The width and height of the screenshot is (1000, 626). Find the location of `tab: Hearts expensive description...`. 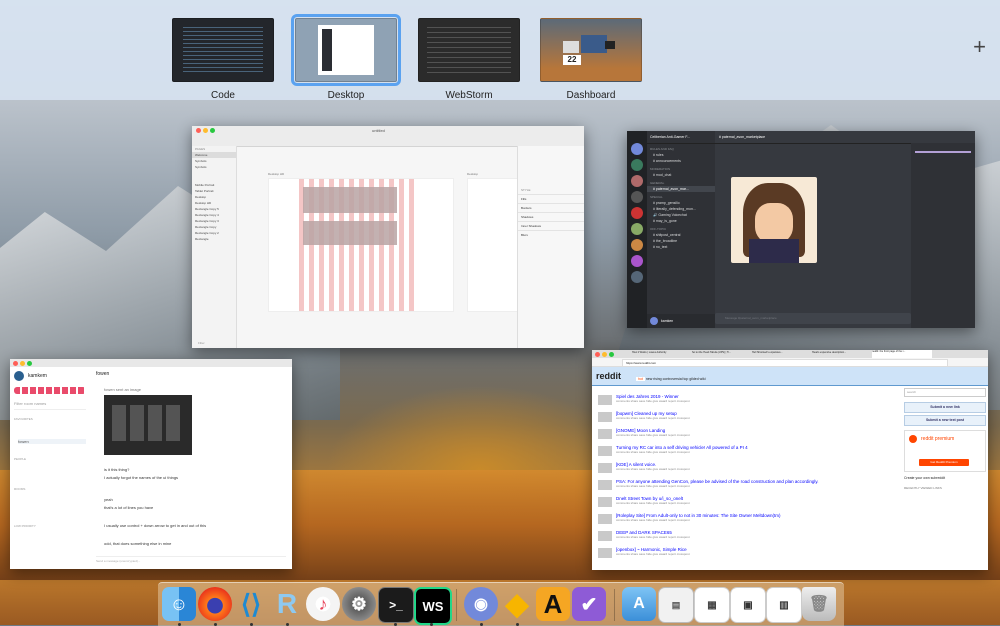

tab: Hearts expensive description... is located at coordinates (840, 352).